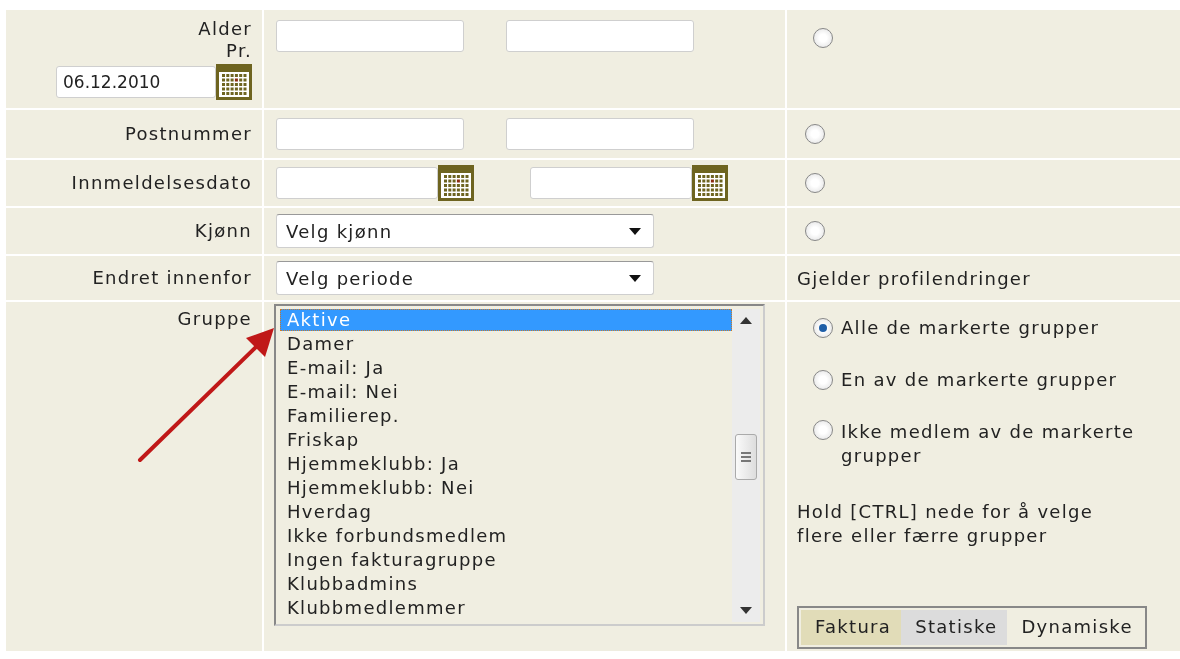 The height and width of the screenshot is (659, 1180). Describe the element at coordinates (506, 488) in the screenshot. I see `list-item: Hjemmeklubb: Nei` at that location.